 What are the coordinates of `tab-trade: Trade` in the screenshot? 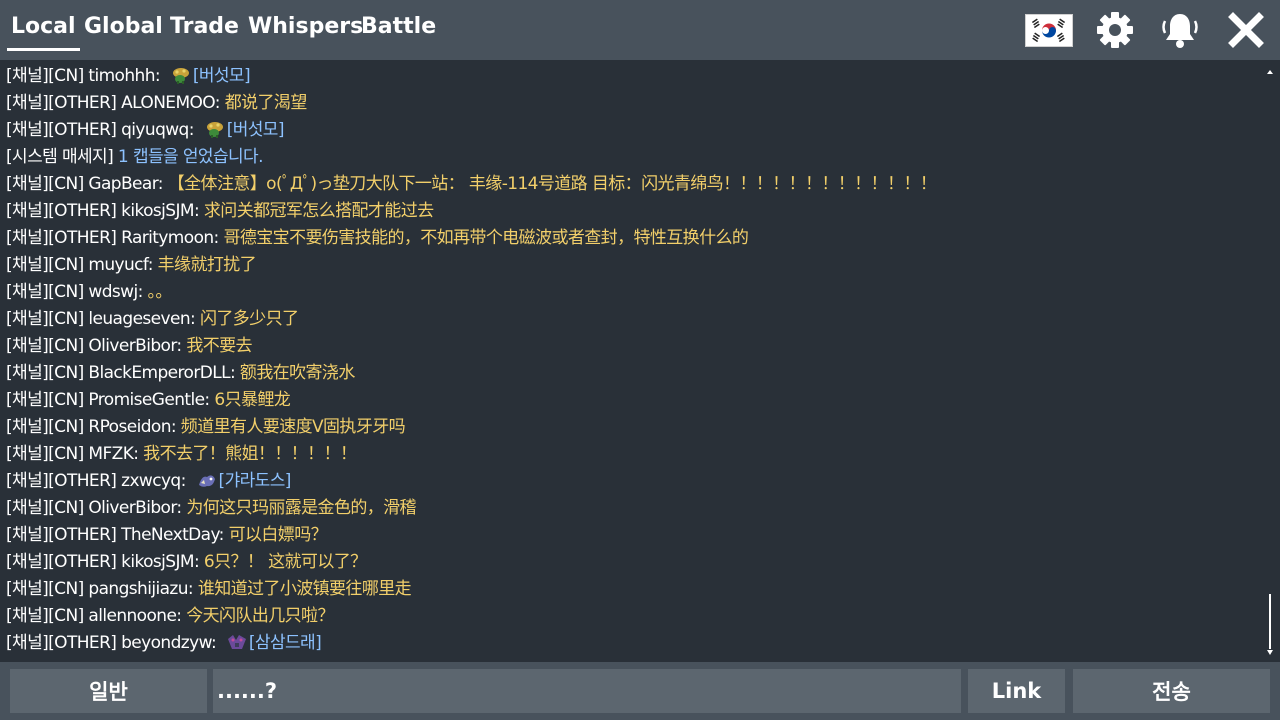 It's located at (204, 26).